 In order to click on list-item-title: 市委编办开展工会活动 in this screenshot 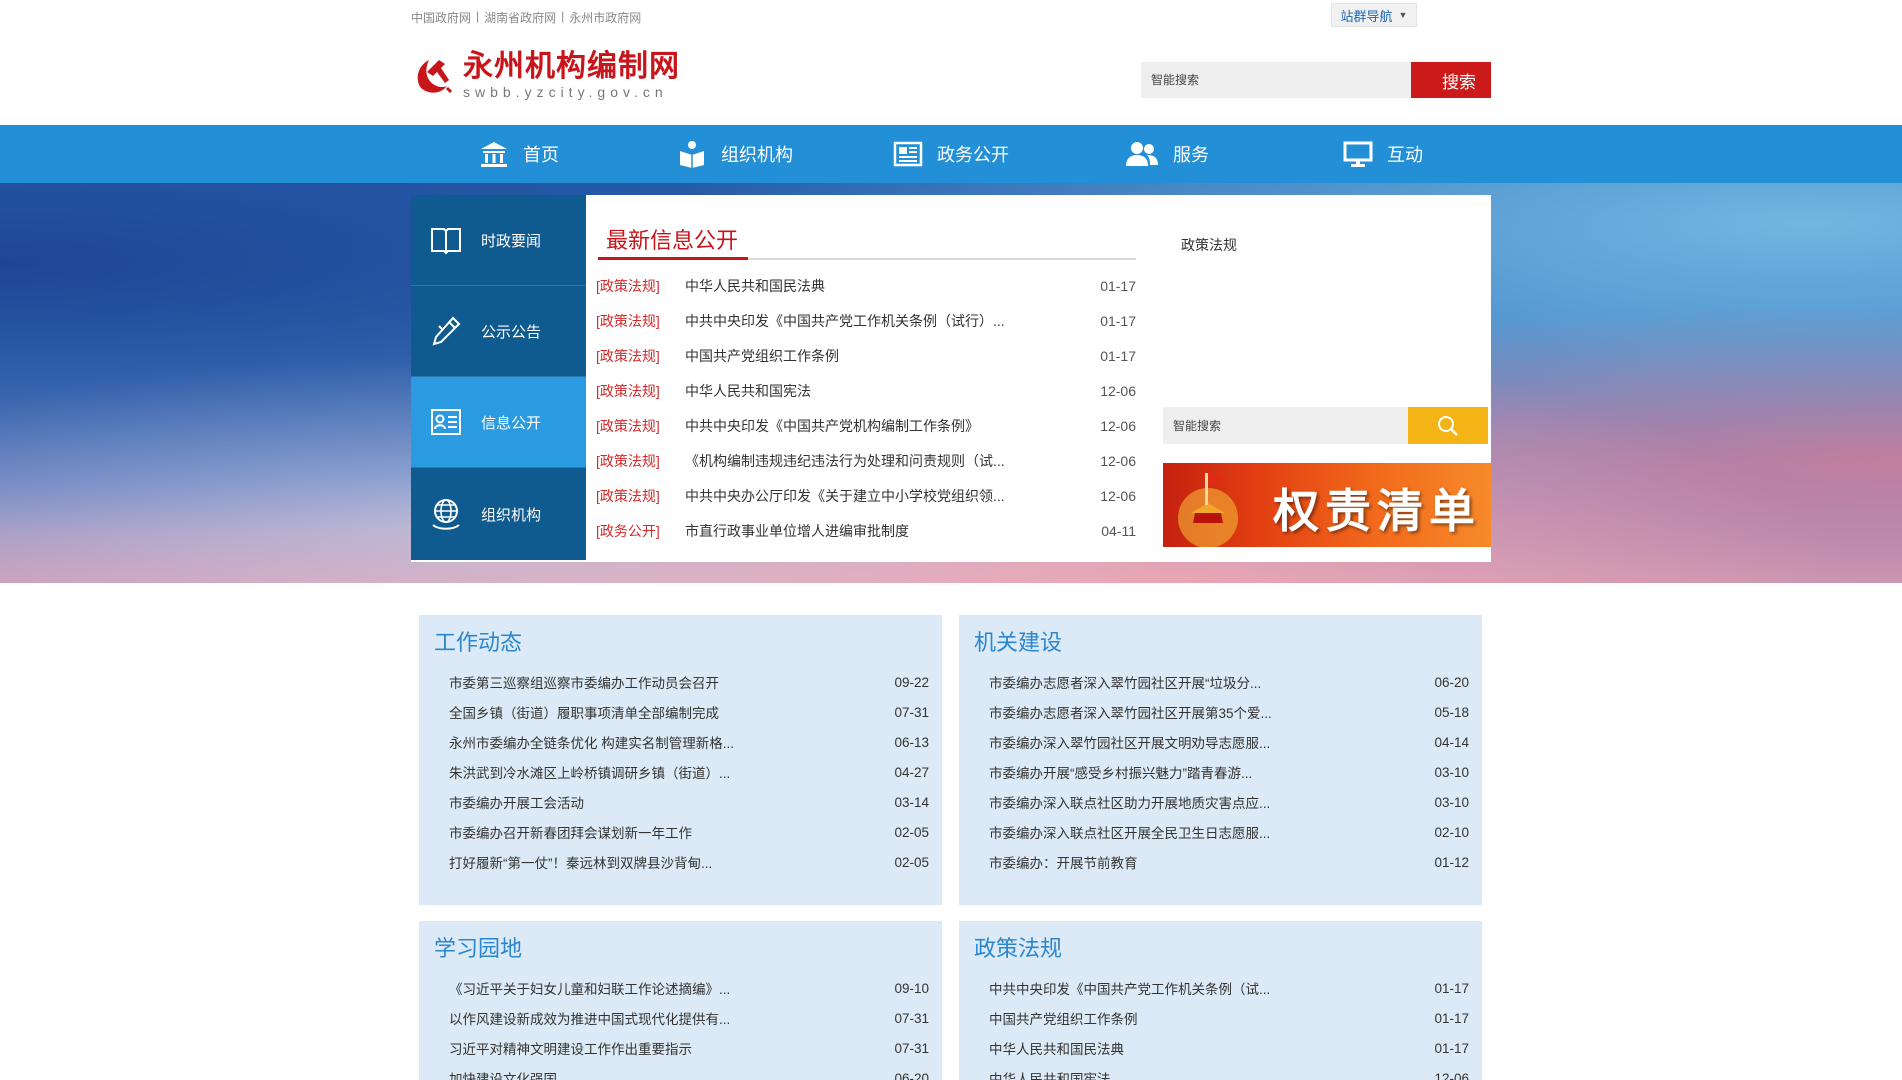, I will do `click(669, 802)`.